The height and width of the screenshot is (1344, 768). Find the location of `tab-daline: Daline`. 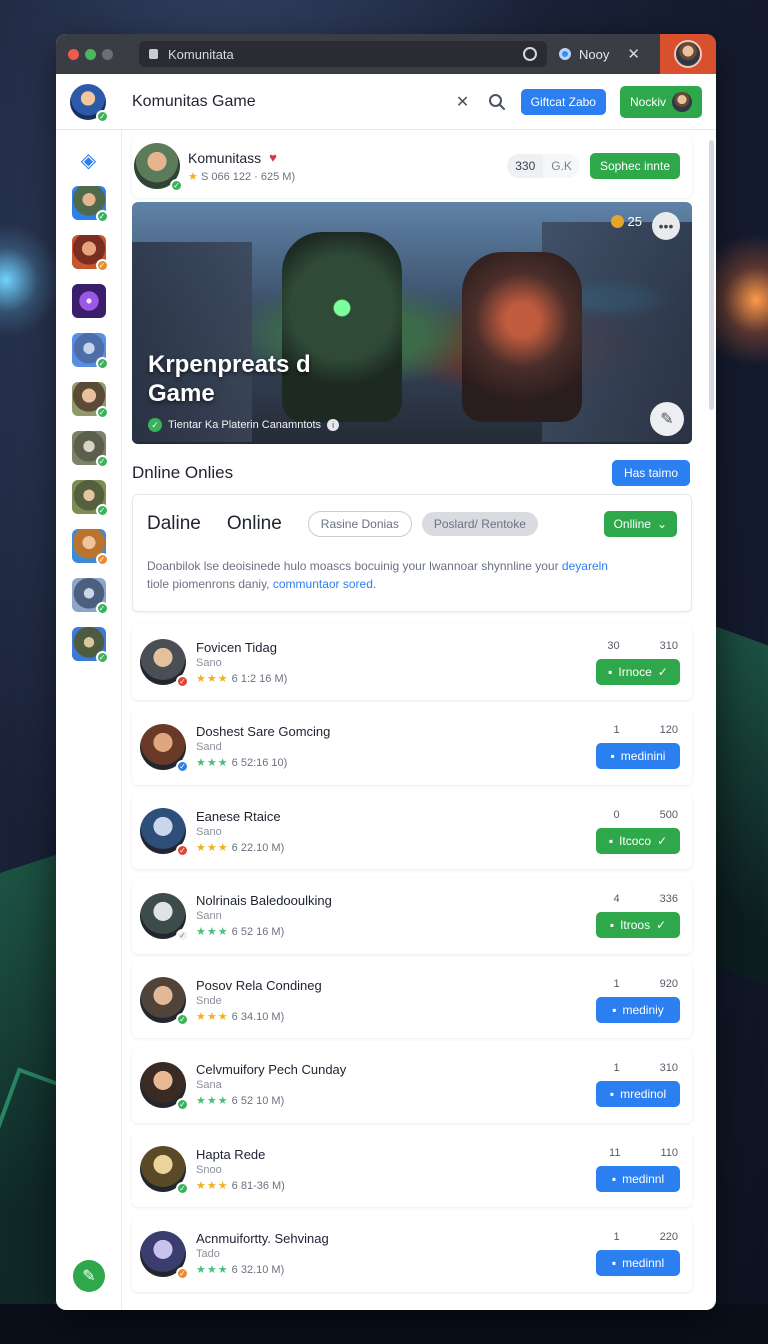

tab-daline: Daline is located at coordinates (174, 524).